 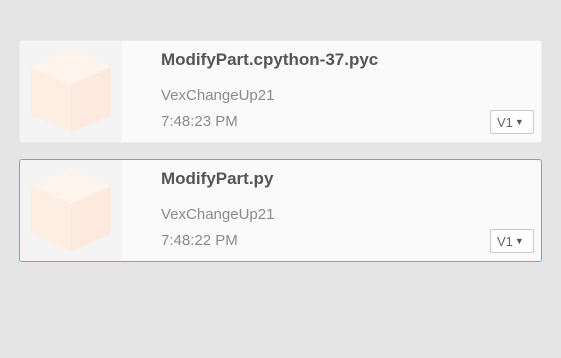 I want to click on file-name: ModifyPart.py, so click(x=217, y=178).